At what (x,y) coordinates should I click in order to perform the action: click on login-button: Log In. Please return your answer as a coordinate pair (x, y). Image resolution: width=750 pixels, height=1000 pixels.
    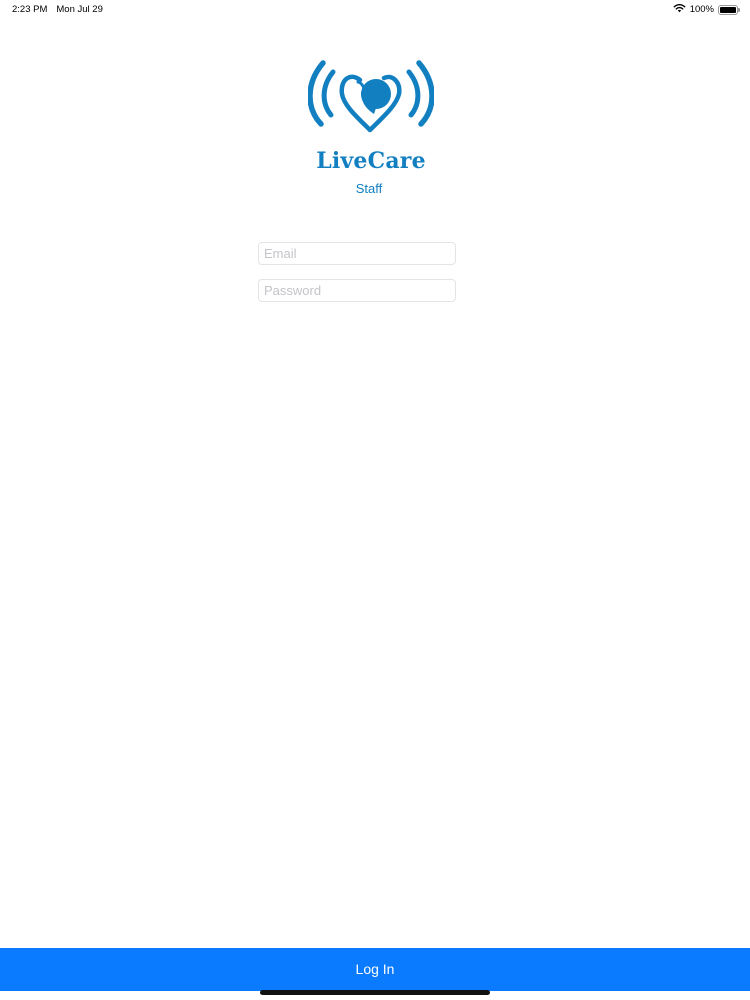
    Looking at the image, I should click on (375, 969).